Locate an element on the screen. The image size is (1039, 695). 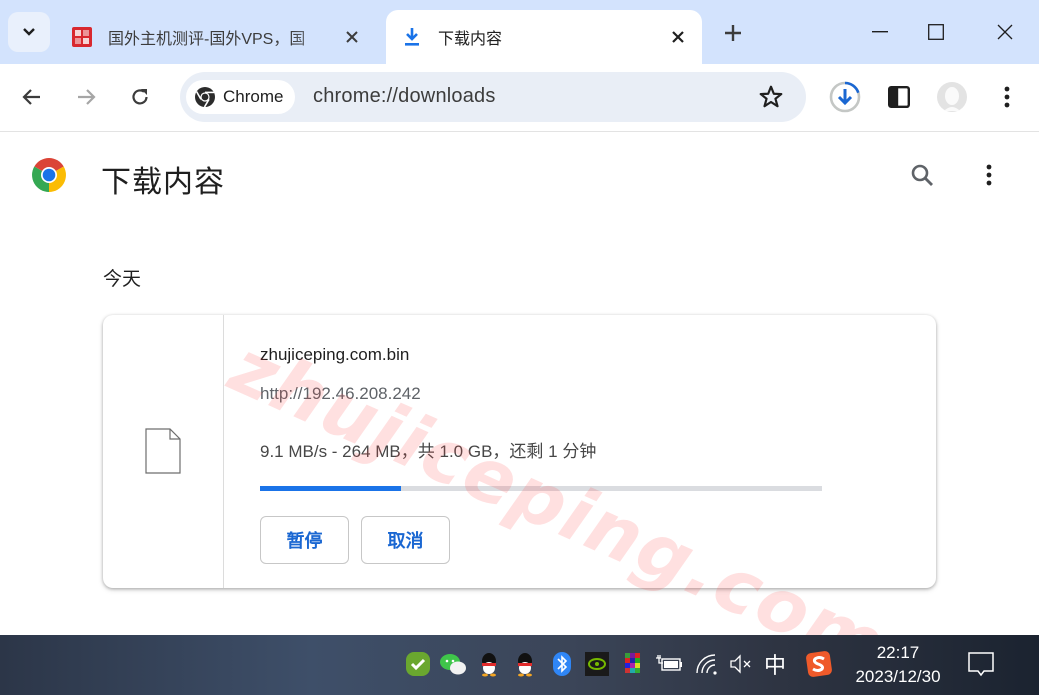
maximize-icon is located at coordinates (936, 32).